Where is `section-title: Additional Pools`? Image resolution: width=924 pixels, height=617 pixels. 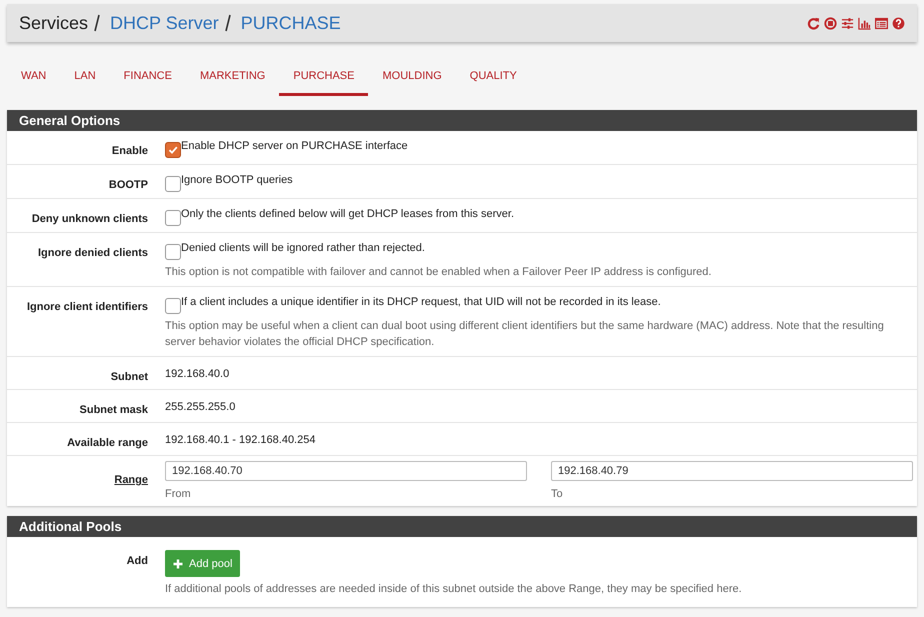
section-title: Additional Pools is located at coordinates (70, 526).